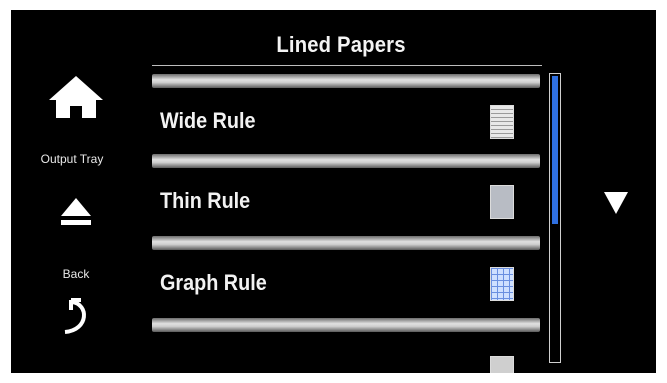 This screenshot has height=383, width=667. Describe the element at coordinates (346, 282) in the screenshot. I see `list-item-graph-rule: Graph Rule` at that location.